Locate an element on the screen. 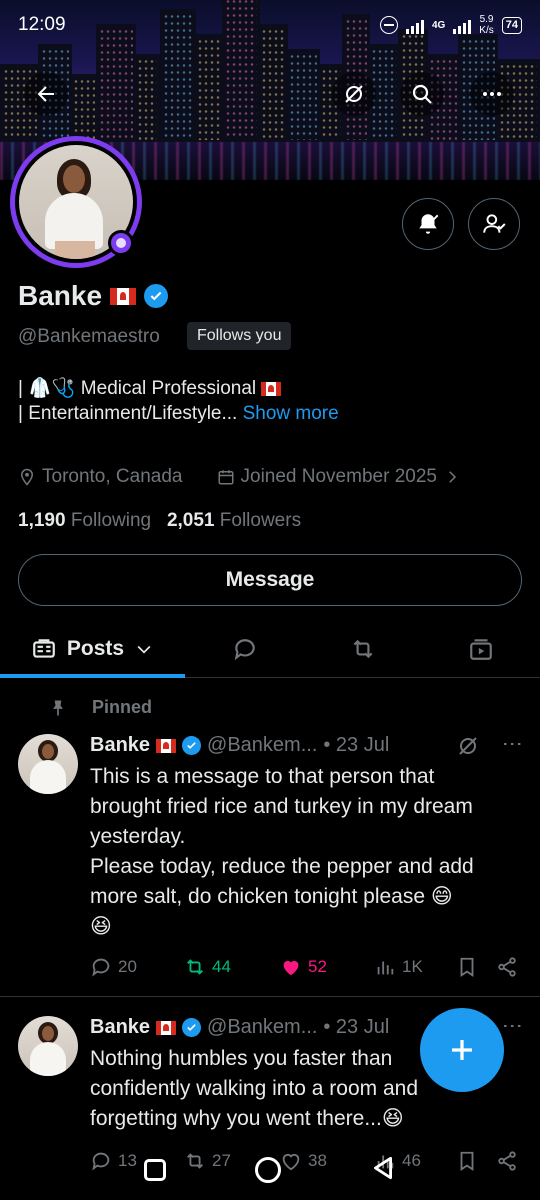 The image size is (540, 1200). compose-post-button is located at coordinates (462, 1050).